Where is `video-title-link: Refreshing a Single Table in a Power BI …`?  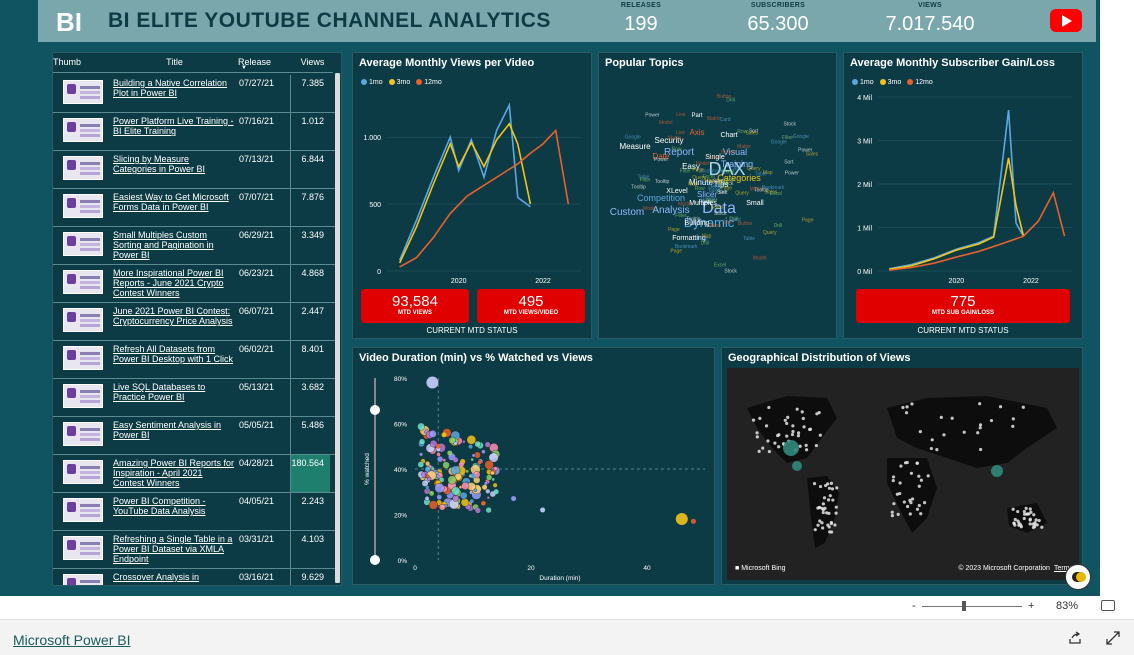
video-title-link: Refreshing a Single Table in a Power BI … is located at coordinates (174, 549).